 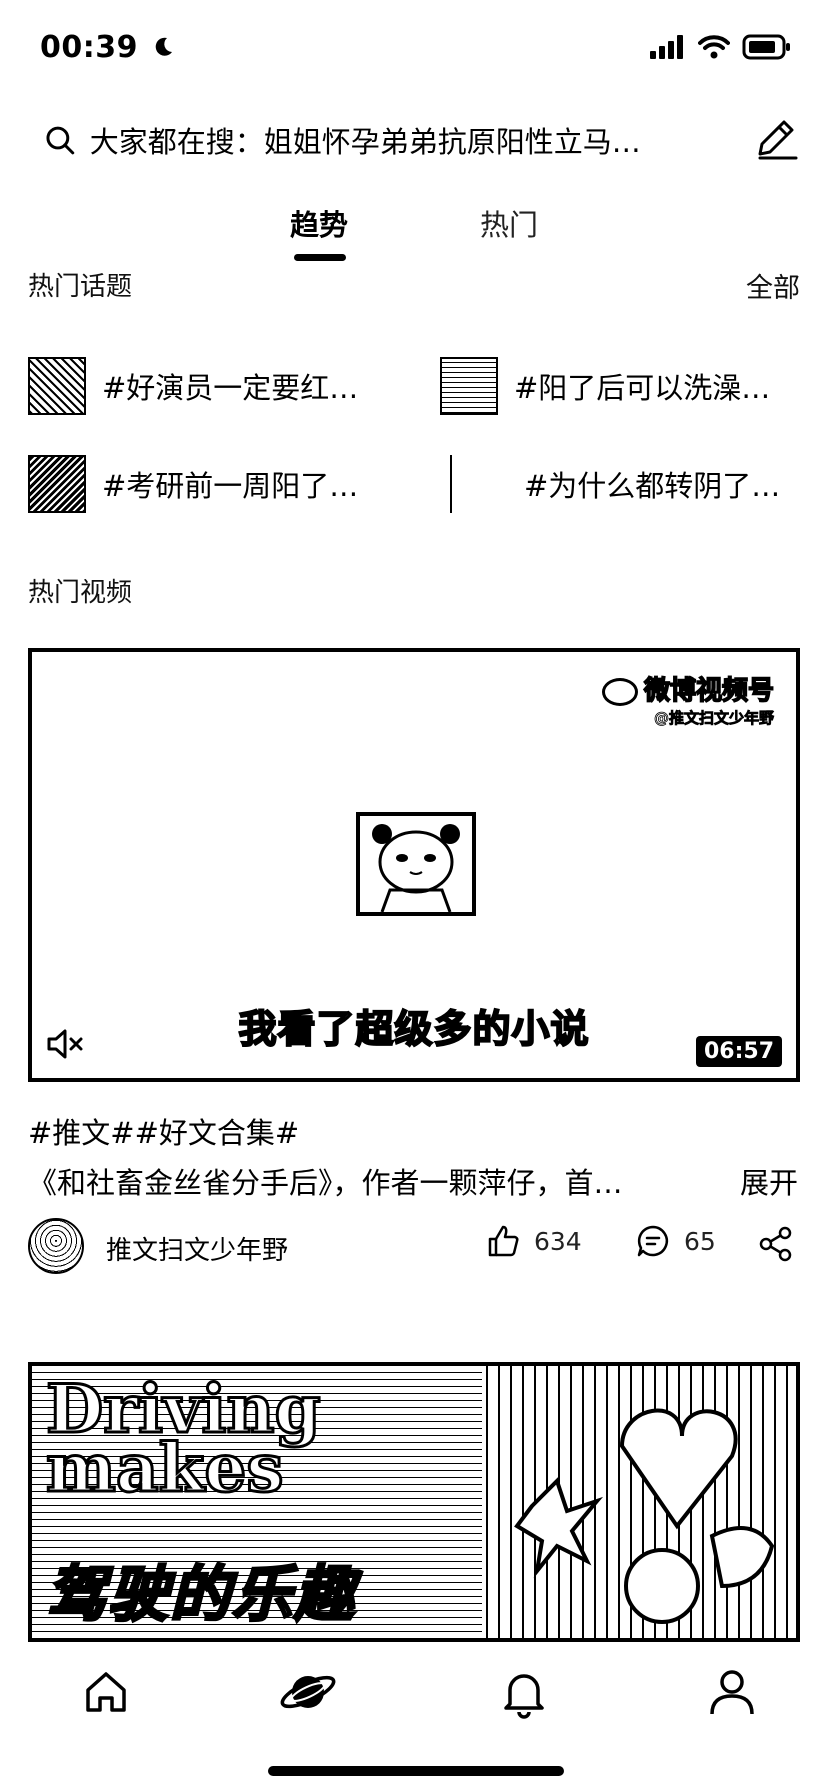 What do you see at coordinates (688, 699) in the screenshot?
I see `watermark: 微博视频号 @推文扫文少年野` at bounding box center [688, 699].